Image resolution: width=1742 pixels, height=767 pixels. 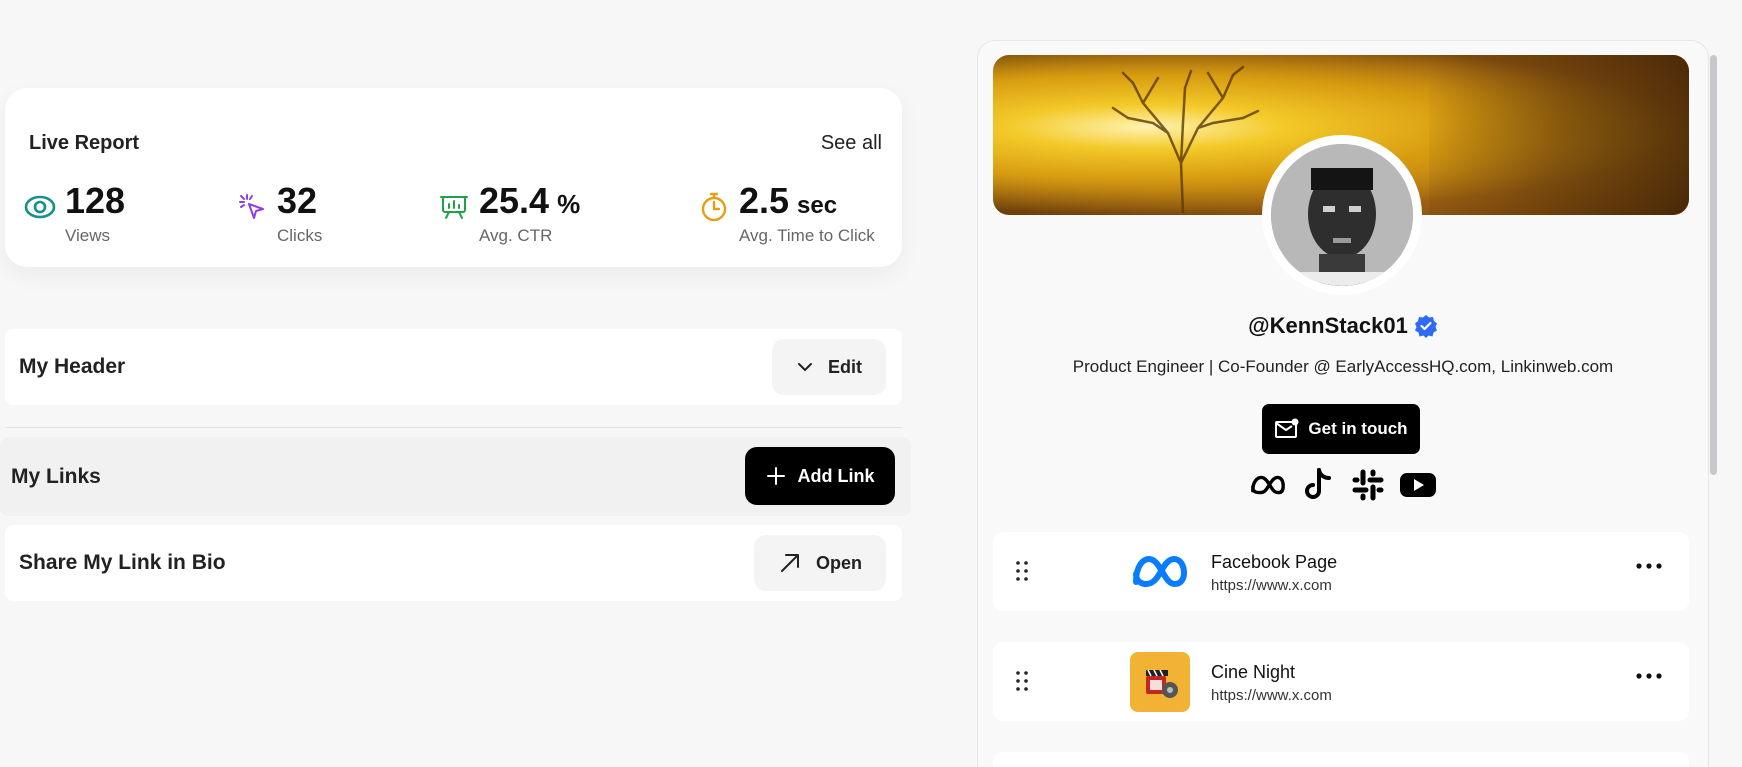 I want to click on eye-icon, so click(x=40, y=207).